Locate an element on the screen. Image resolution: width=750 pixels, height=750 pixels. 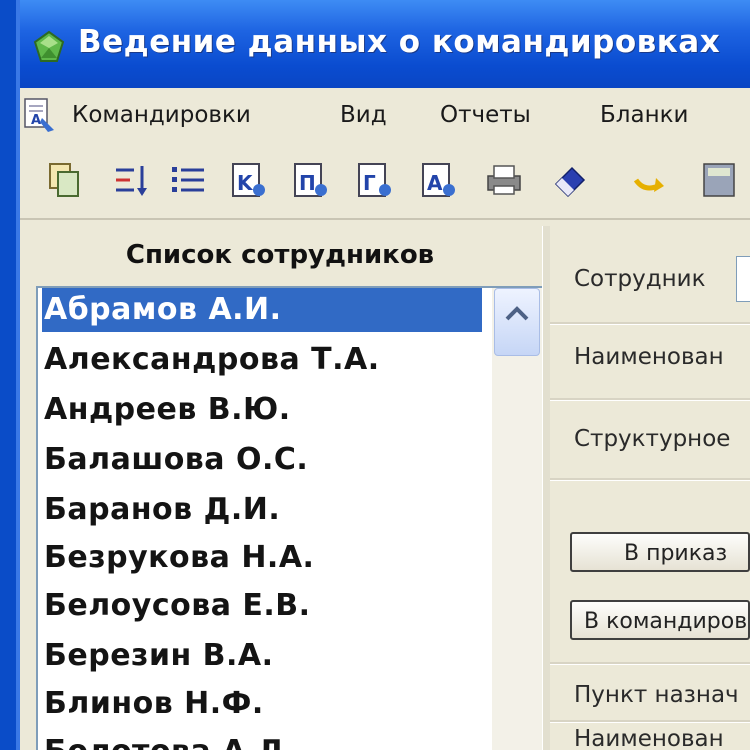
window-frame-left is located at coordinates (10, 375).